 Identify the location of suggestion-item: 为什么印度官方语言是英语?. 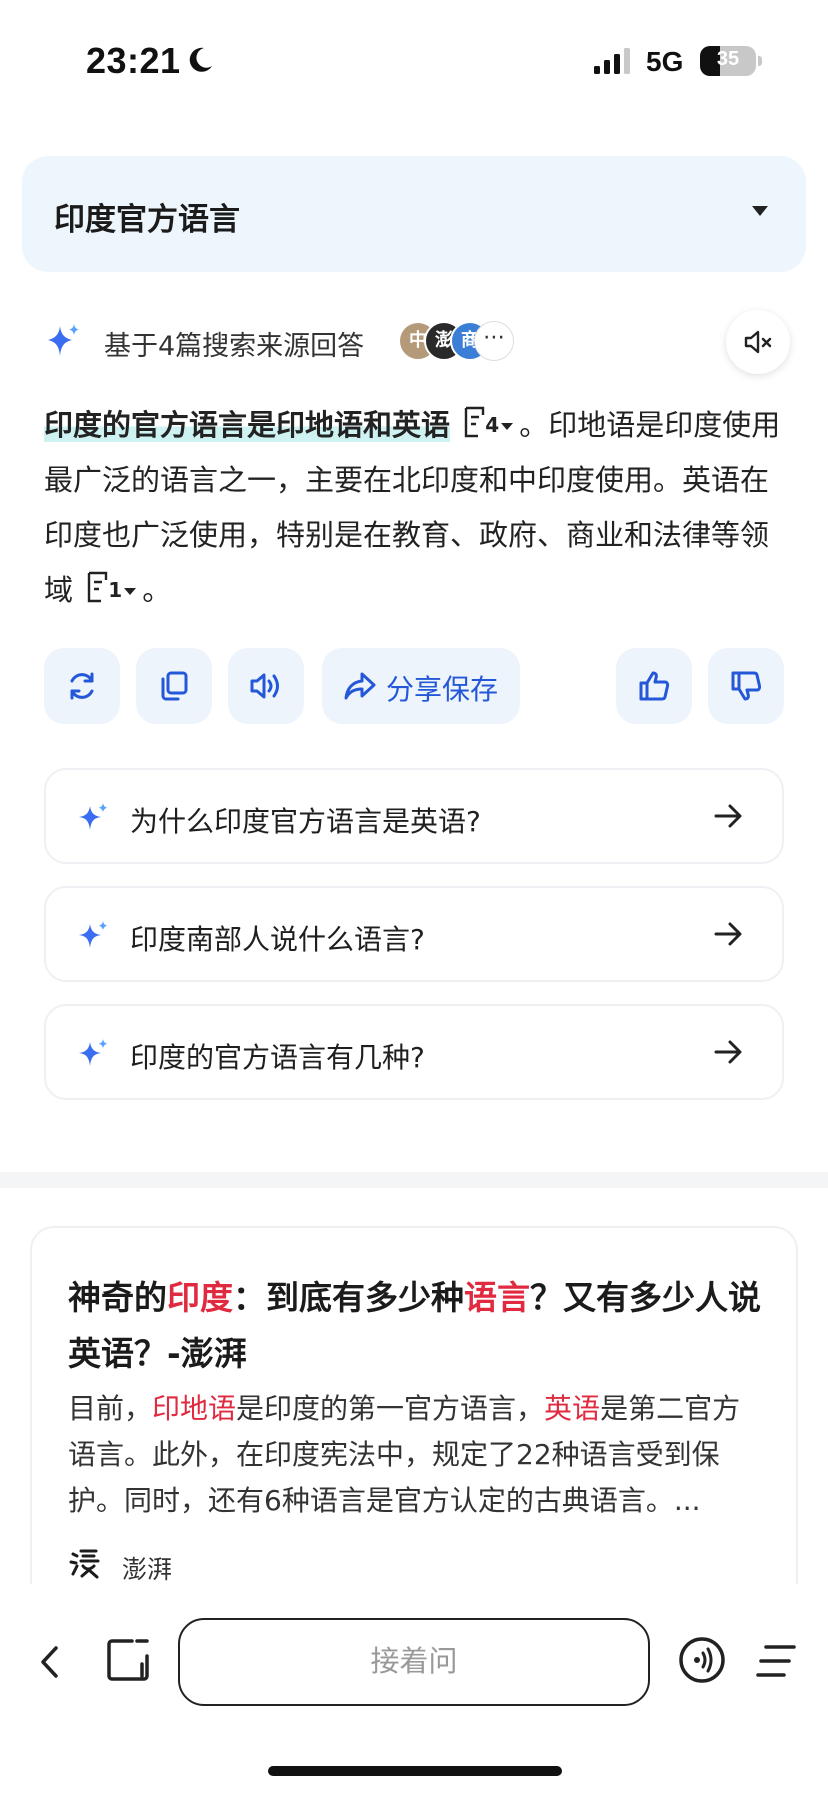
(414, 816).